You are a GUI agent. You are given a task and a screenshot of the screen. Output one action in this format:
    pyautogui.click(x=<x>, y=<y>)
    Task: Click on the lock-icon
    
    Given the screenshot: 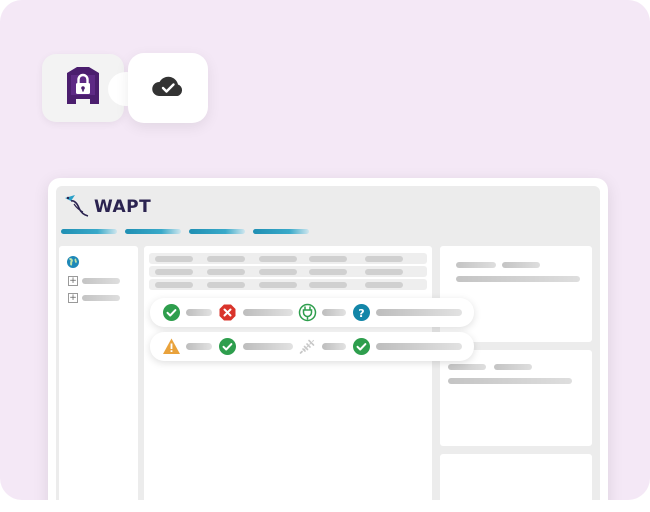 What is the action you would take?
    pyautogui.click(x=83, y=88)
    